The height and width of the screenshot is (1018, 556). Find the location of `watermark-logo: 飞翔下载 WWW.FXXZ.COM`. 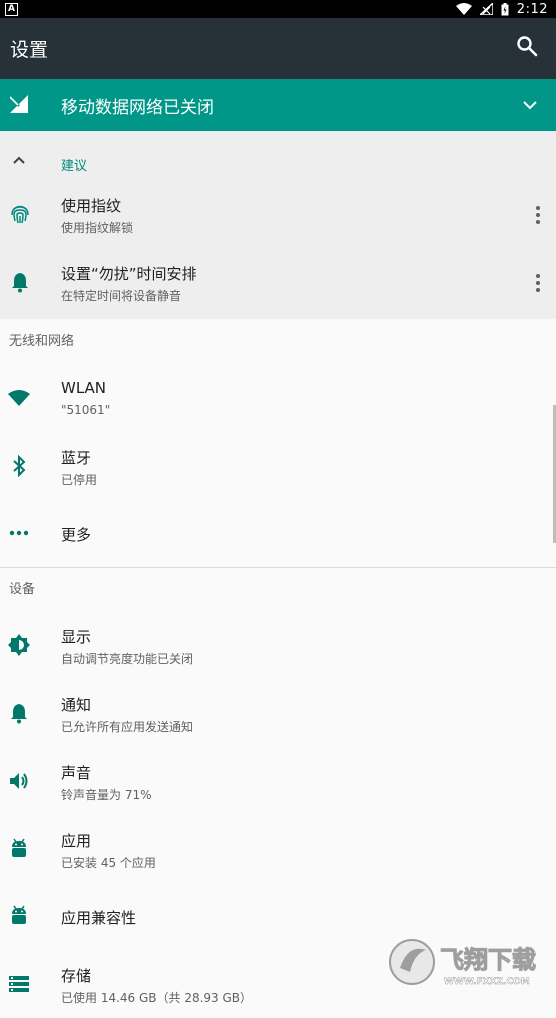

watermark-logo: 飞翔下载 WWW.FXXZ.COM is located at coordinates (463, 963).